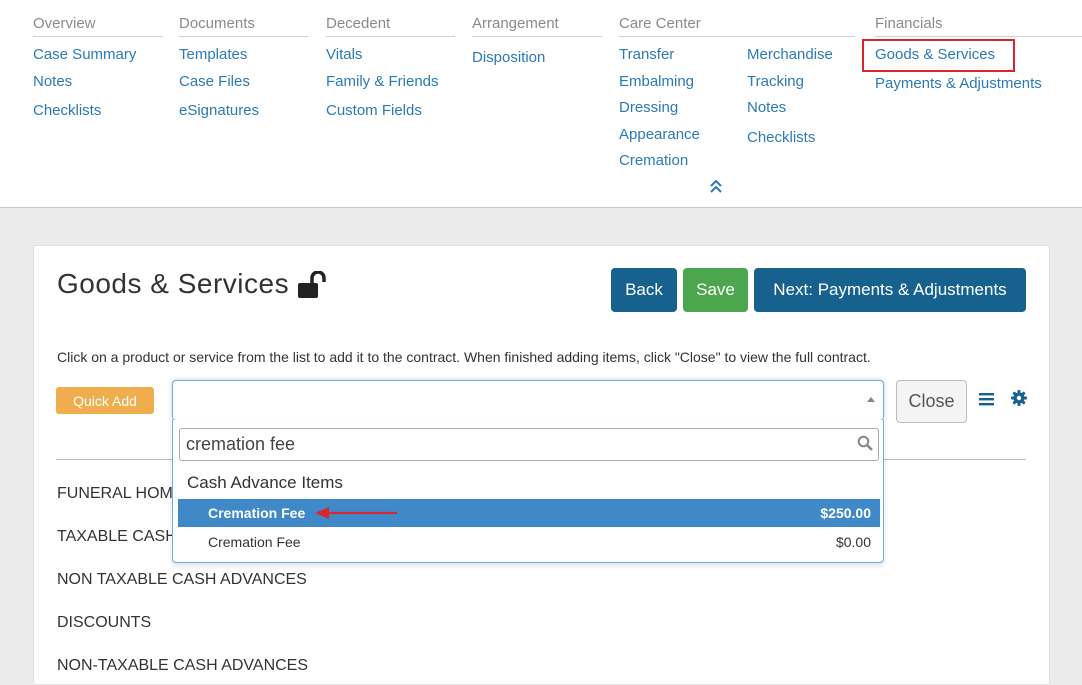 This screenshot has height=685, width=1082. What do you see at coordinates (845, 513) in the screenshot?
I see `option-price: $250.00` at bounding box center [845, 513].